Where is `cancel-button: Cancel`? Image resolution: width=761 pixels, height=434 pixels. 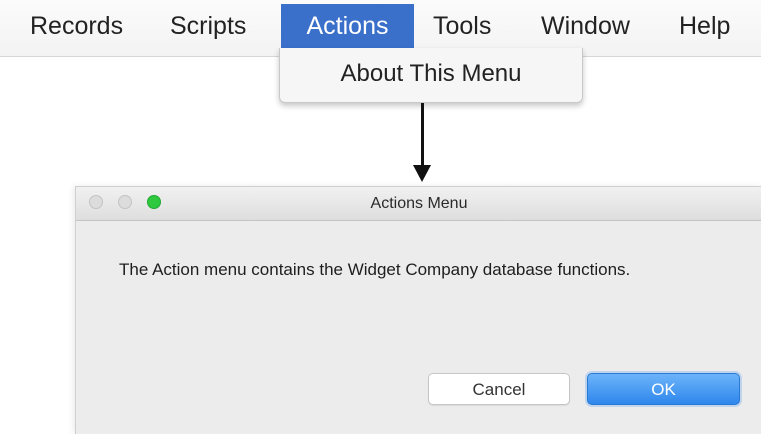 cancel-button: Cancel is located at coordinates (499, 389).